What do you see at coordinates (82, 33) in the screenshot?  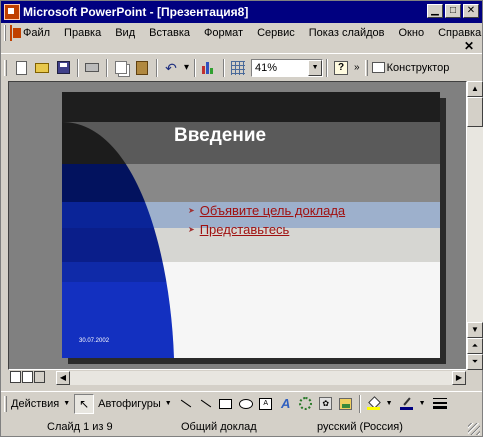 I see `menu-edit: Правка` at bounding box center [82, 33].